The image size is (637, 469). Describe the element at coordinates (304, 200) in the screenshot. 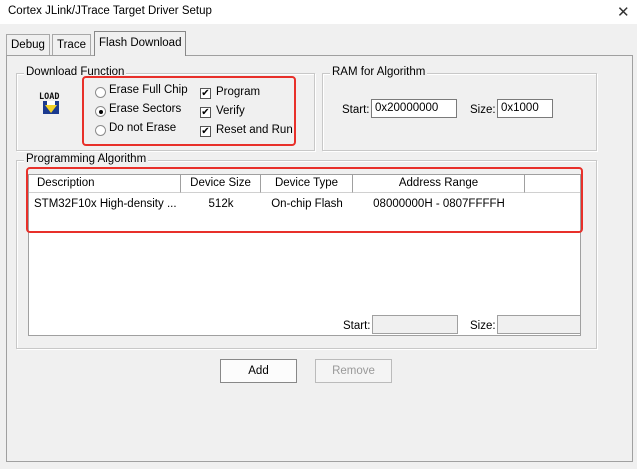

I see `highlight-box-algorithm-row` at that location.